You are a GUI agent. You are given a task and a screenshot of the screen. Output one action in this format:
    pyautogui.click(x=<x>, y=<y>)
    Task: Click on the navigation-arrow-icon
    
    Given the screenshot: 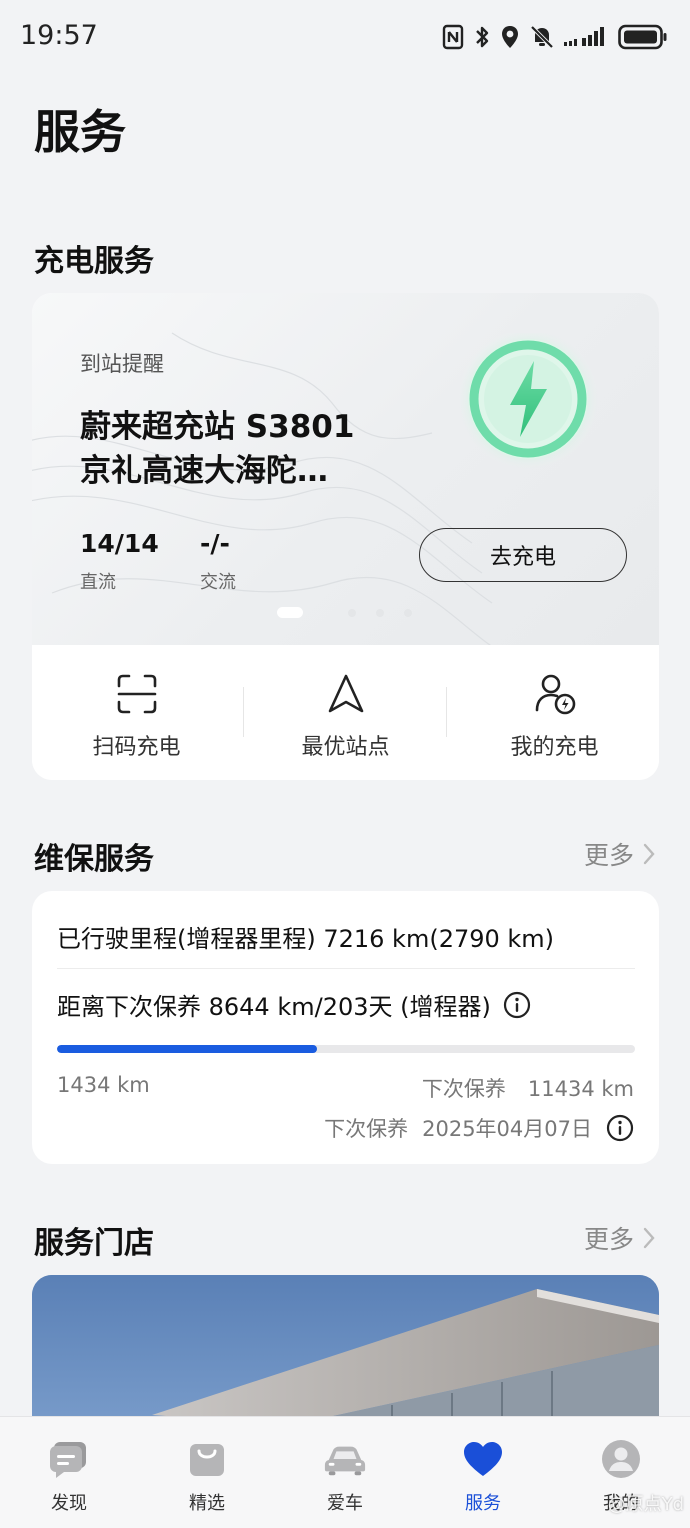 What is the action you would take?
    pyautogui.click(x=345, y=693)
    